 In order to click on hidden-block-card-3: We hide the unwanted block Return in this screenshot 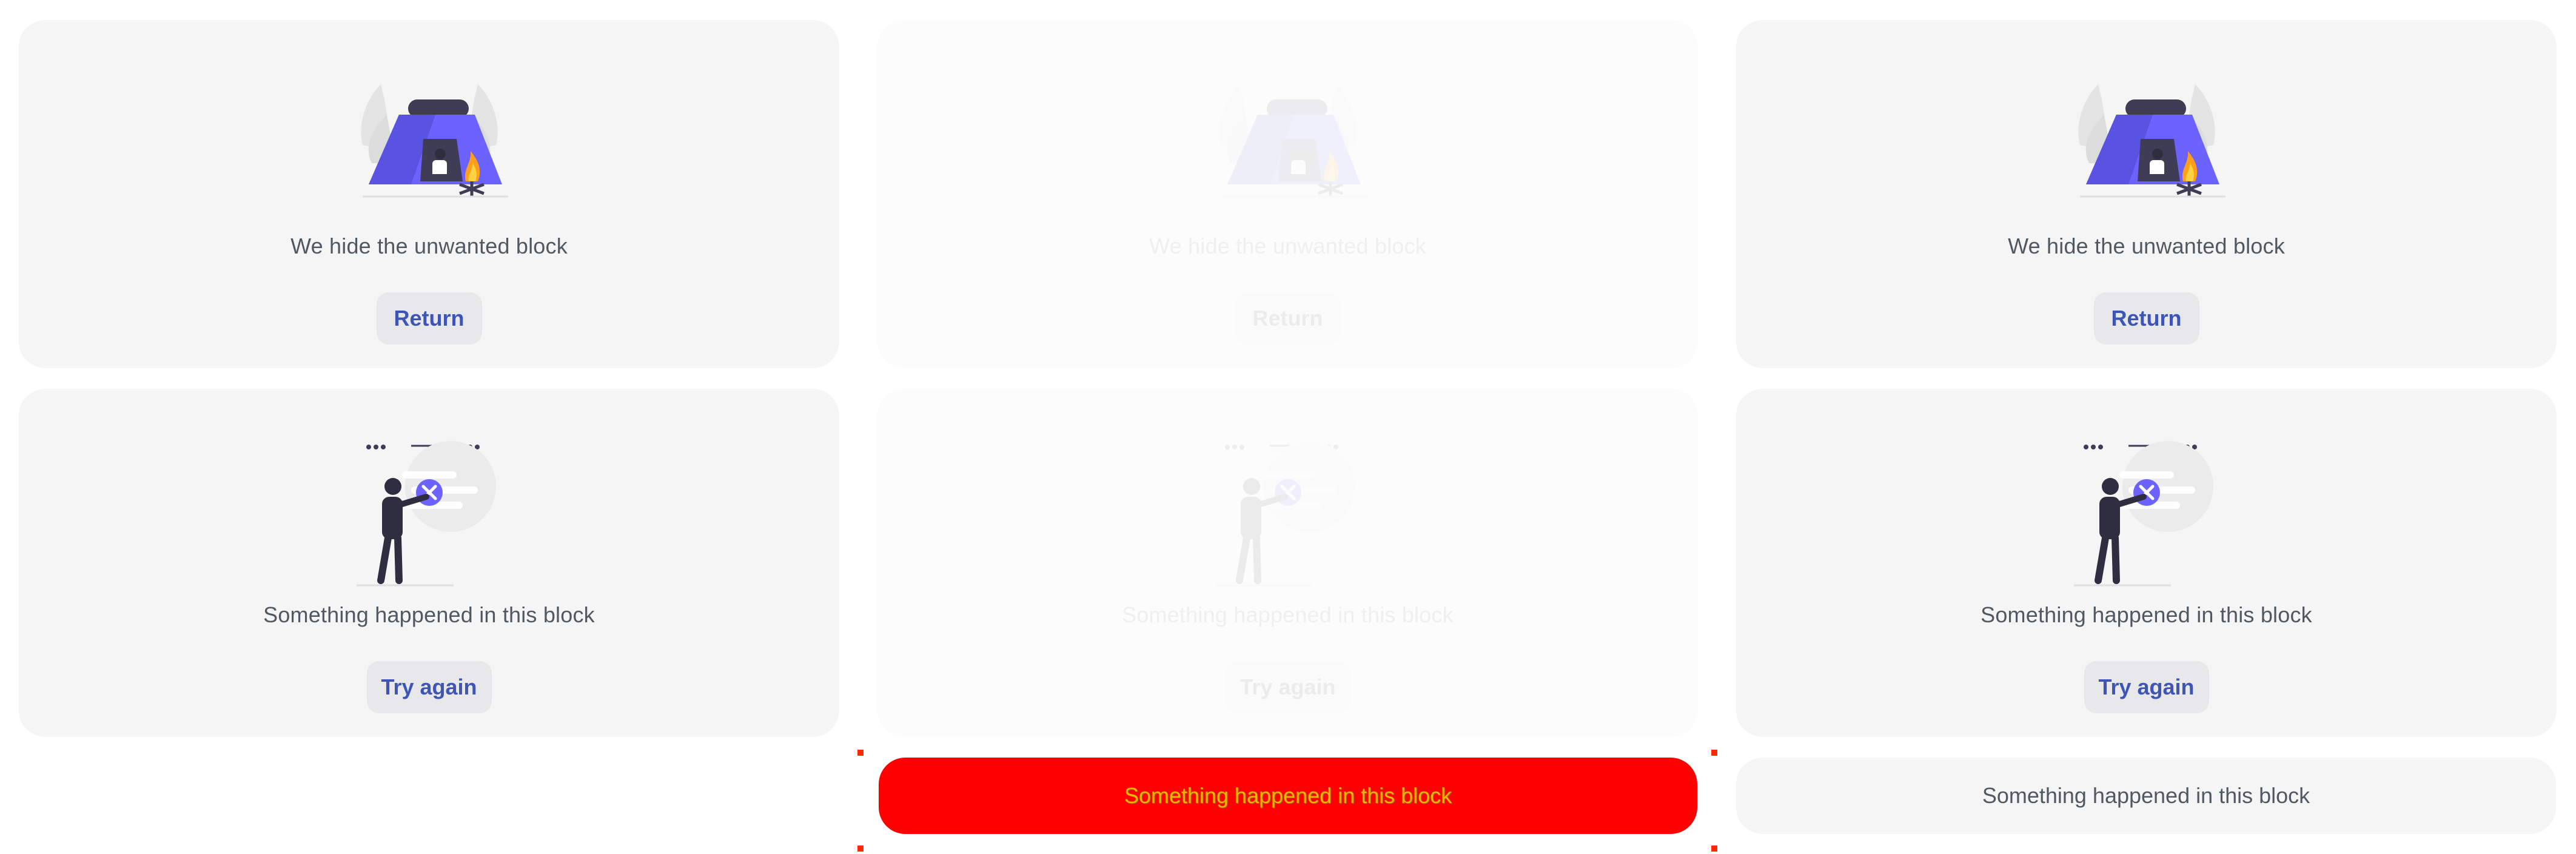, I will do `click(2146, 194)`.